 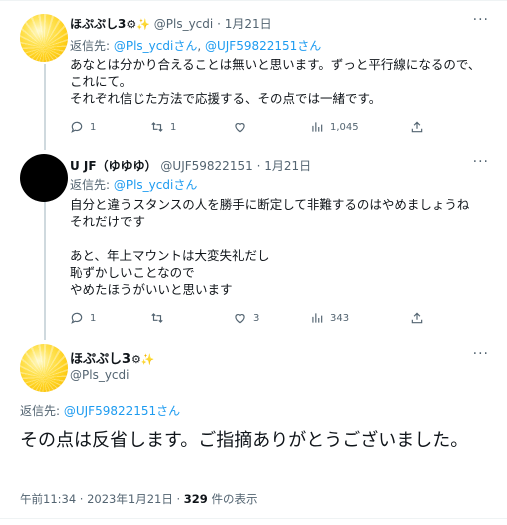 I want to click on tweet-header: U JF（ゆゆゆ） @UJF59822151 · 1月21日, so click(x=190, y=165).